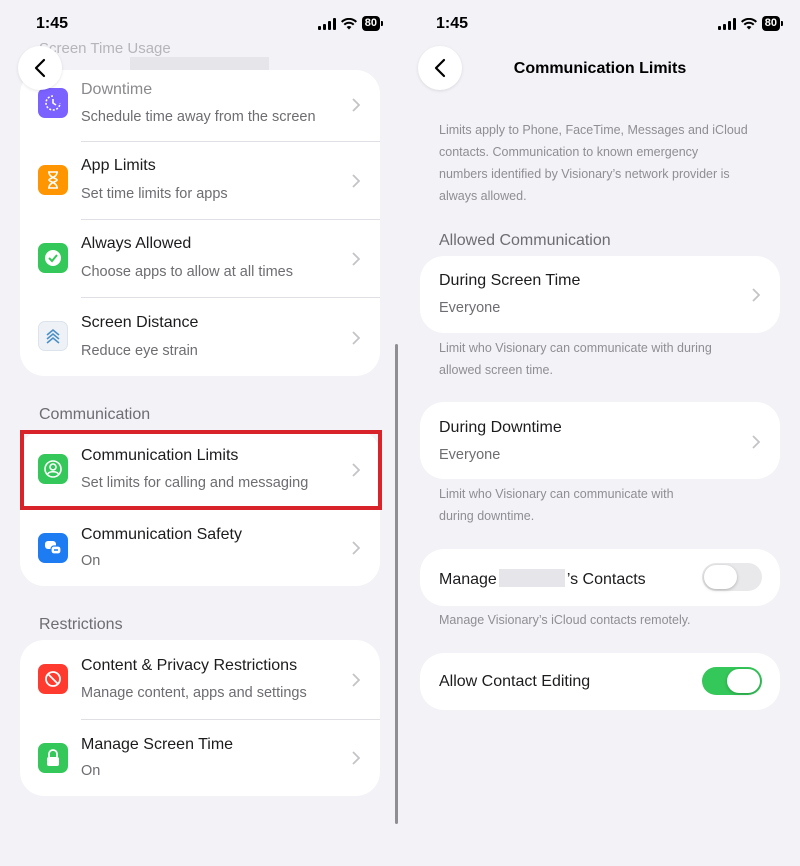 The height and width of the screenshot is (866, 800). What do you see at coordinates (154, 194) in the screenshot?
I see `row-subtitle: Set time limits for apps` at bounding box center [154, 194].